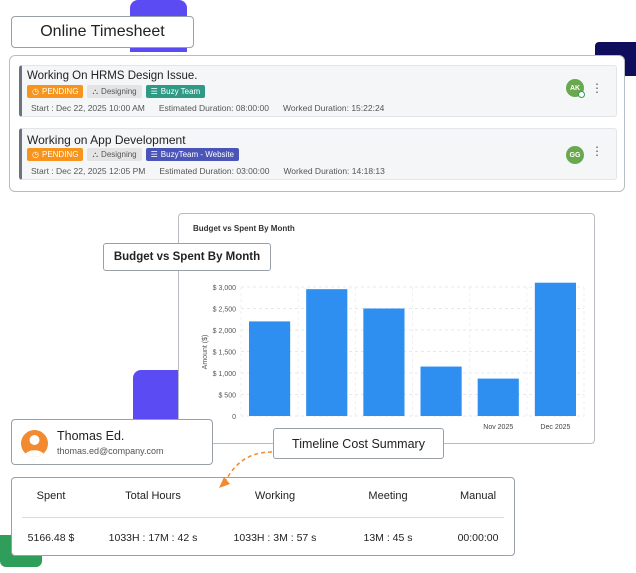  I want to click on x-tick-label: Nov 2025, so click(498, 427).